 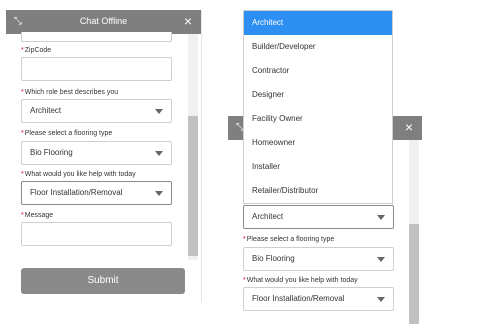 What do you see at coordinates (318, 191) in the screenshot?
I see `dropdown-option-retailer-distributor: Retailer/Distributor` at bounding box center [318, 191].